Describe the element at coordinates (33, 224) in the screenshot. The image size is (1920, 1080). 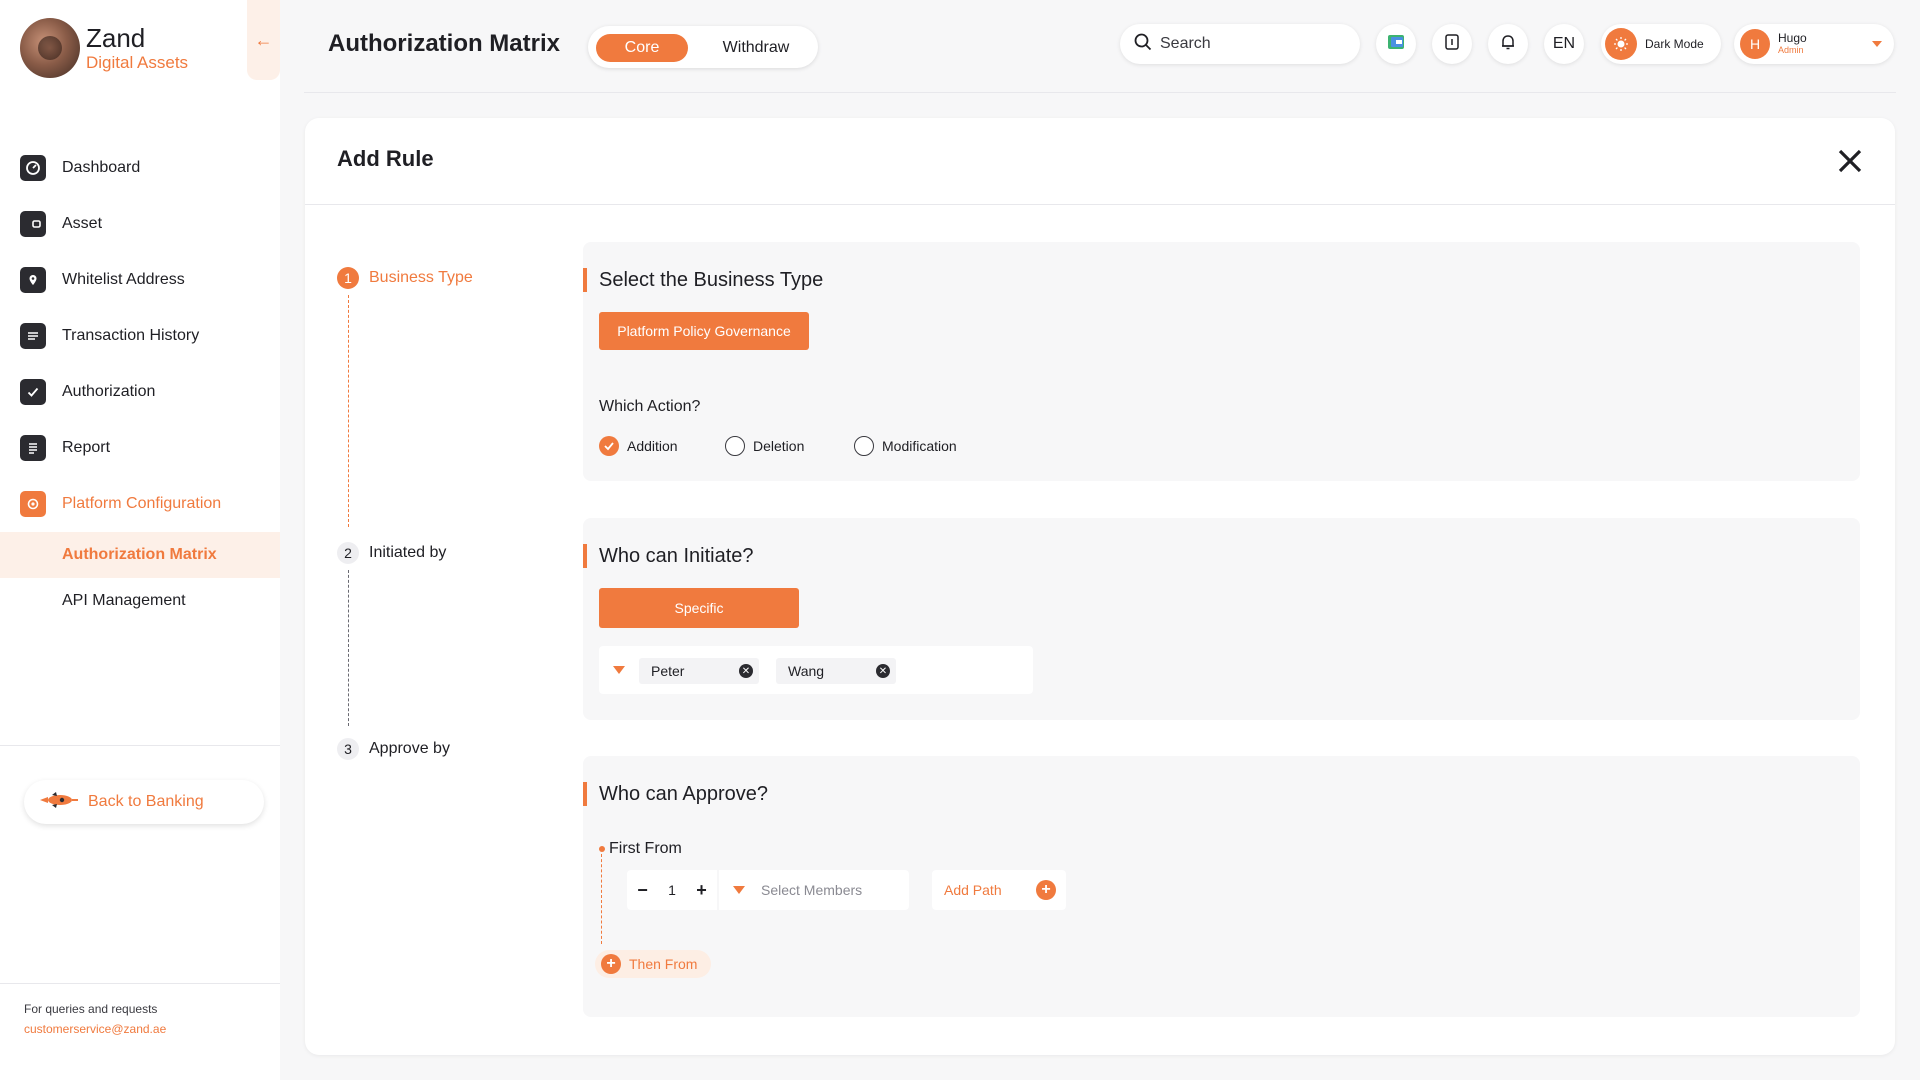
I see `wallet-icon` at that location.